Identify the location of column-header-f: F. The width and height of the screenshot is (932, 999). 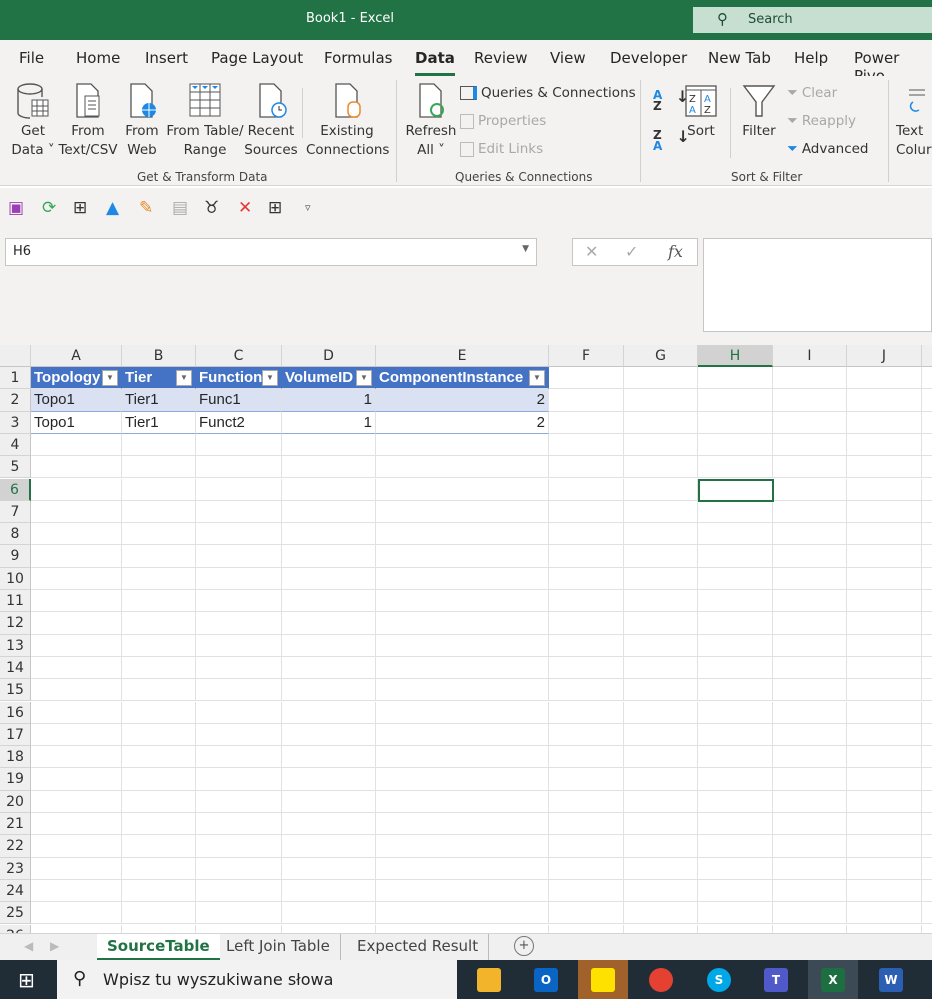
(586, 356).